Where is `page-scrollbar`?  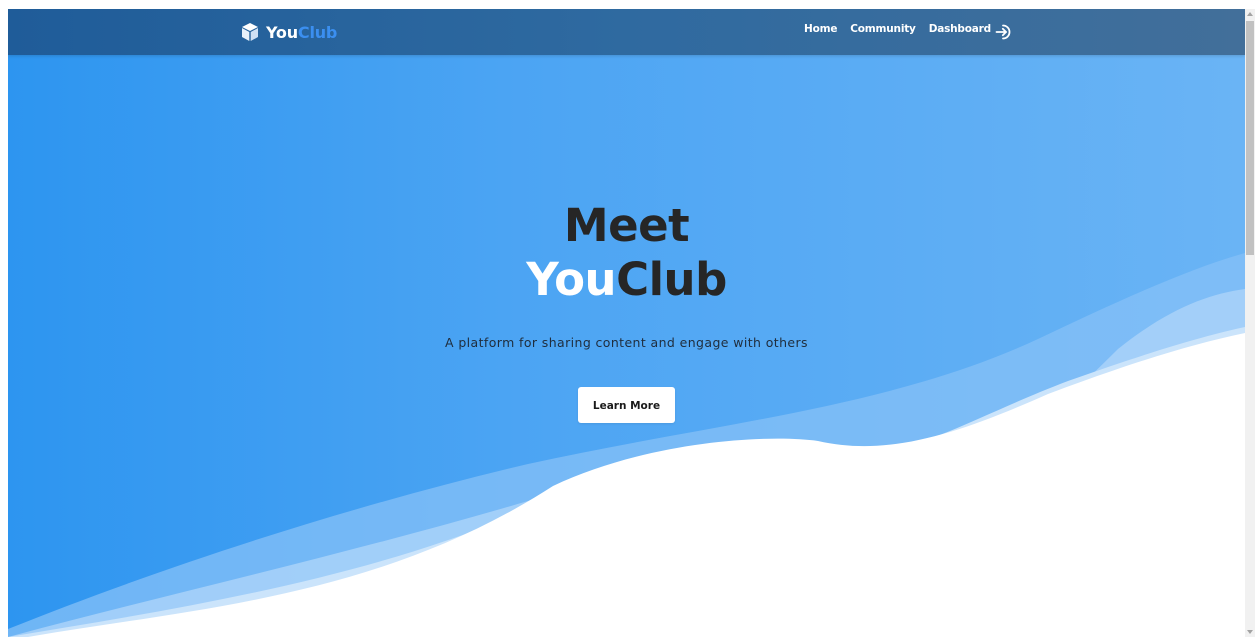
page-scrollbar is located at coordinates (1250, 323).